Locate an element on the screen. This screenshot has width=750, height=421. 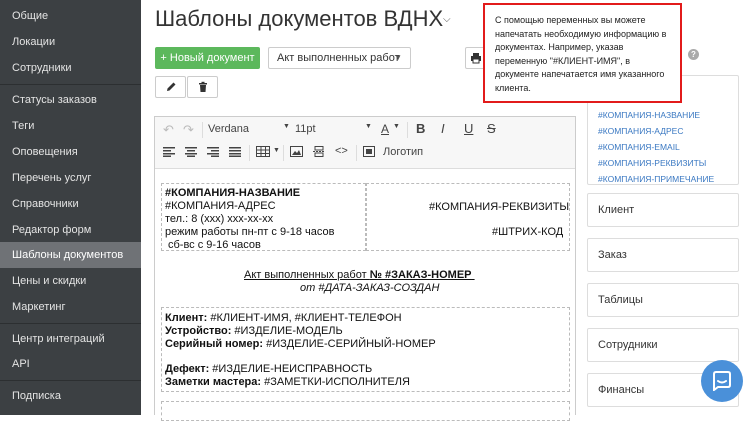
sidebar-item-doc-templates: Шаблоны документов is located at coordinates (70, 255).